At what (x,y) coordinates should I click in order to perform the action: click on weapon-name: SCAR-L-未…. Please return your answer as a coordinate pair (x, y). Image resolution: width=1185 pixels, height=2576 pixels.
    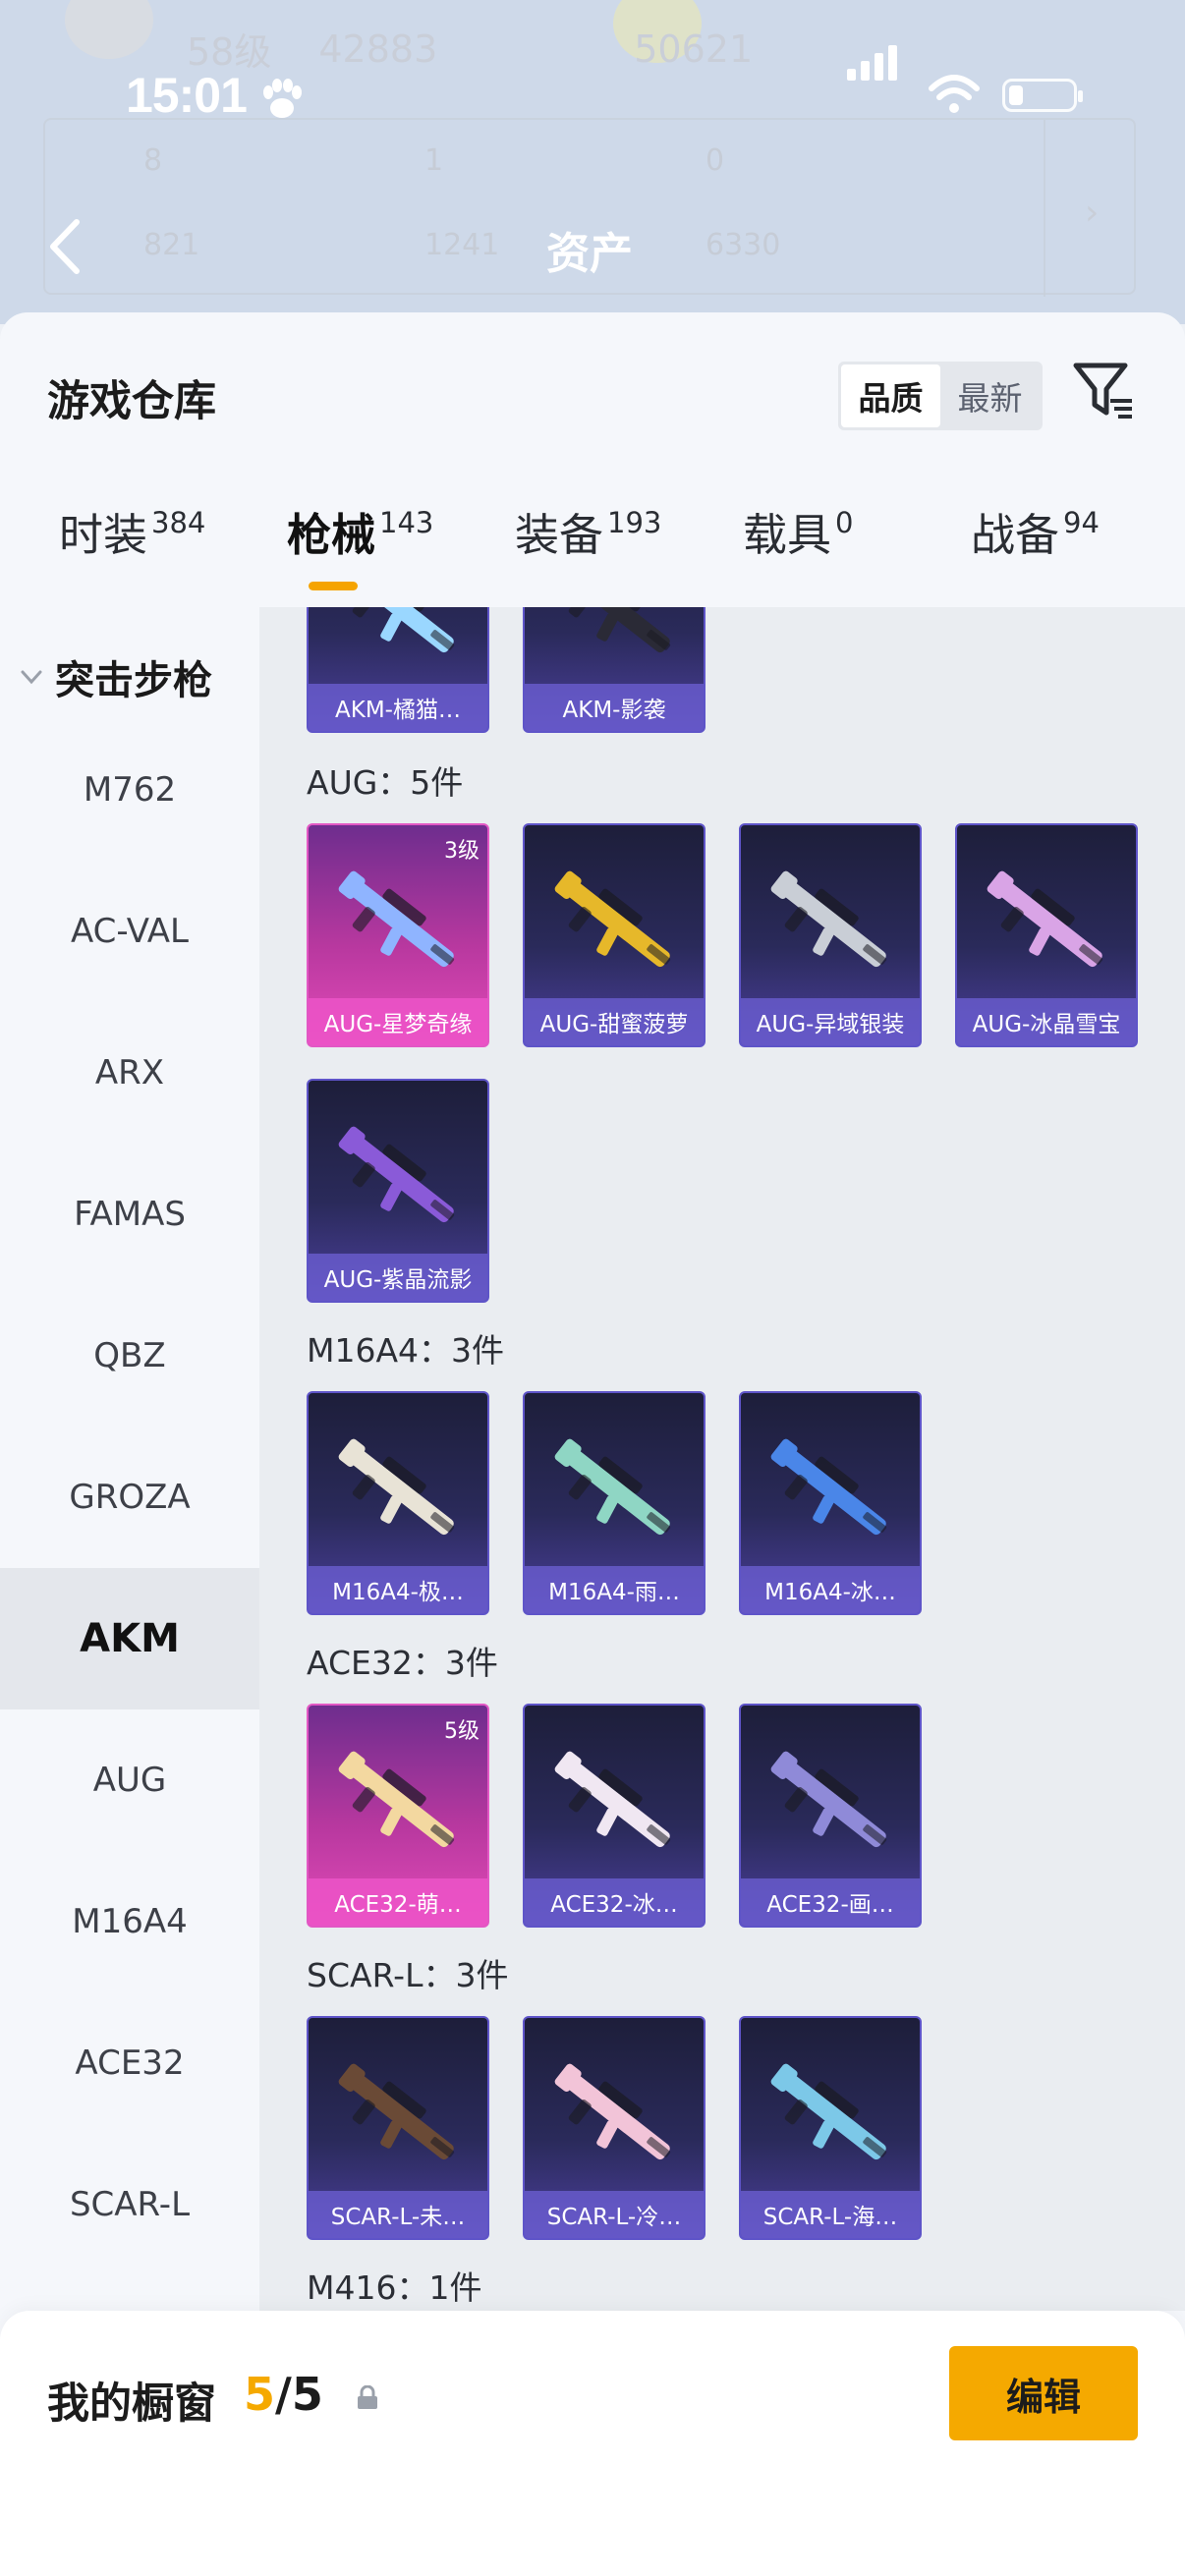
    Looking at the image, I should click on (398, 2214).